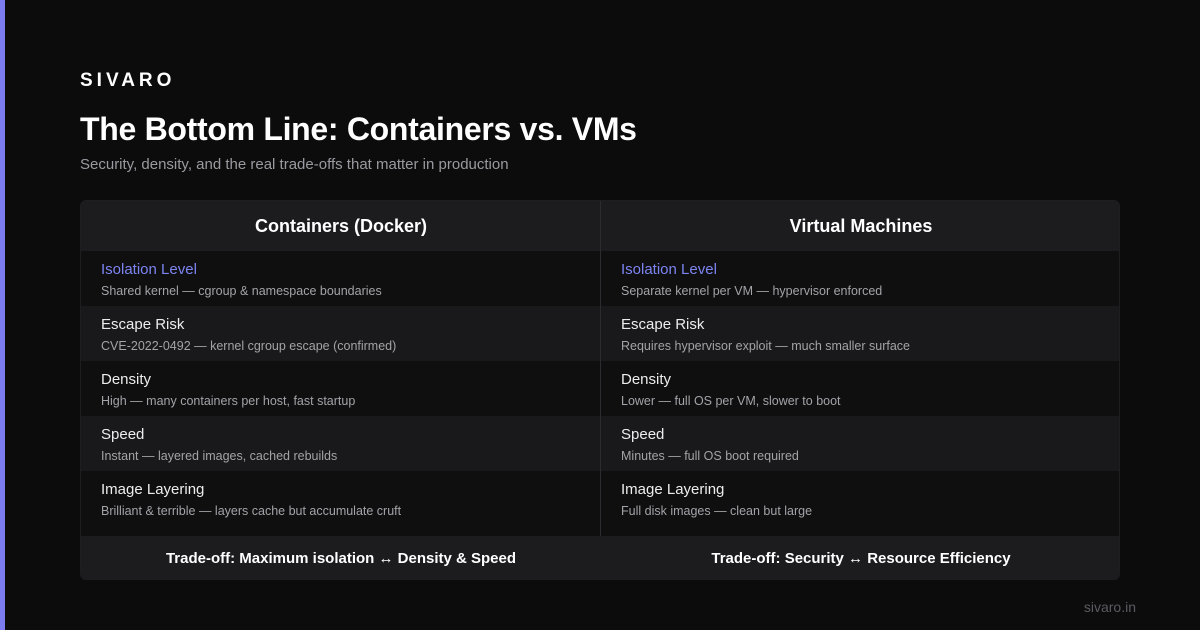 Image resolution: width=1200 pixels, height=630 pixels. I want to click on page-title: The Bottom Line: Containers vs. VMs, so click(358, 129).